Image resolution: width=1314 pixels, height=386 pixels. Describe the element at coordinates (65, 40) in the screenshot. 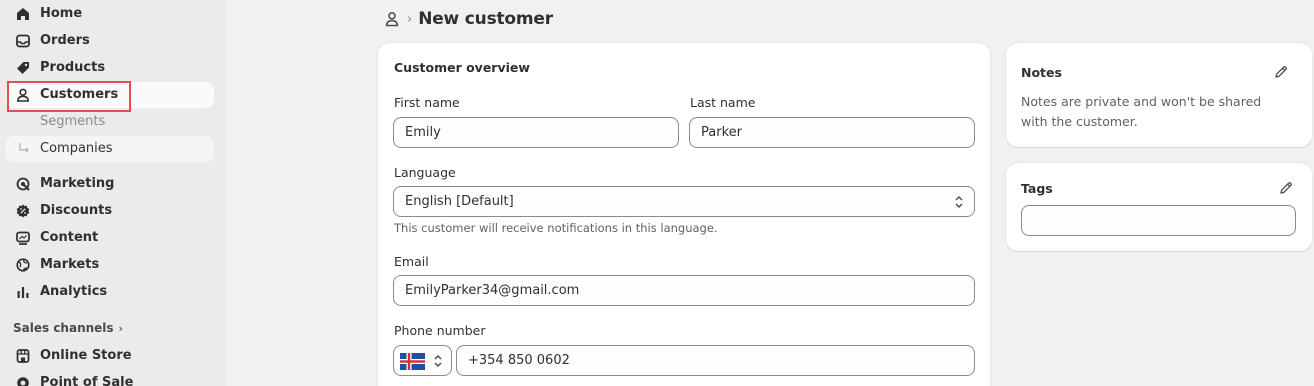

I see `sidebar-item-label: Orders` at that location.